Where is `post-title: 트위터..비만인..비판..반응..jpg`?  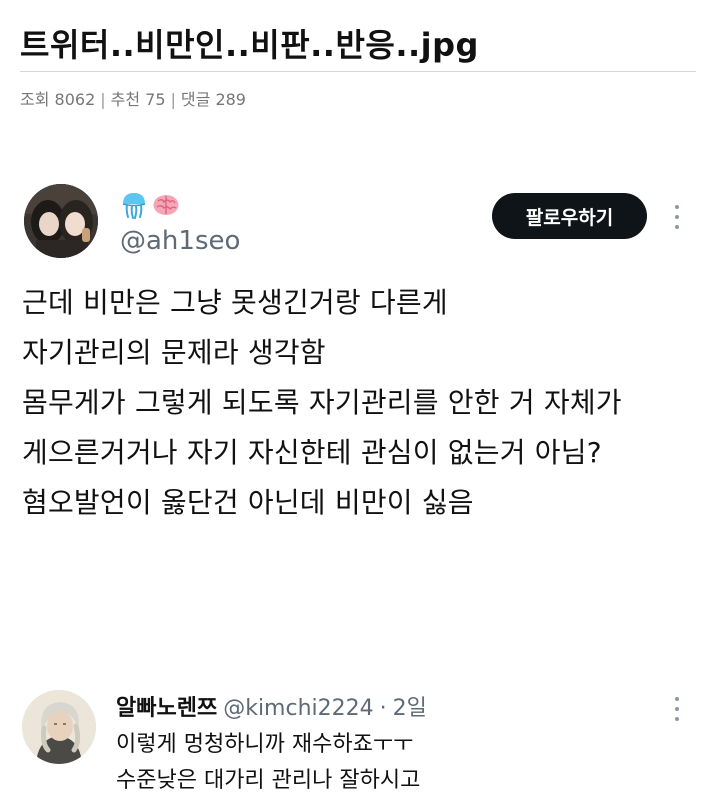 post-title: 트위터..비만인..비판..반응..jpg is located at coordinates (249, 45).